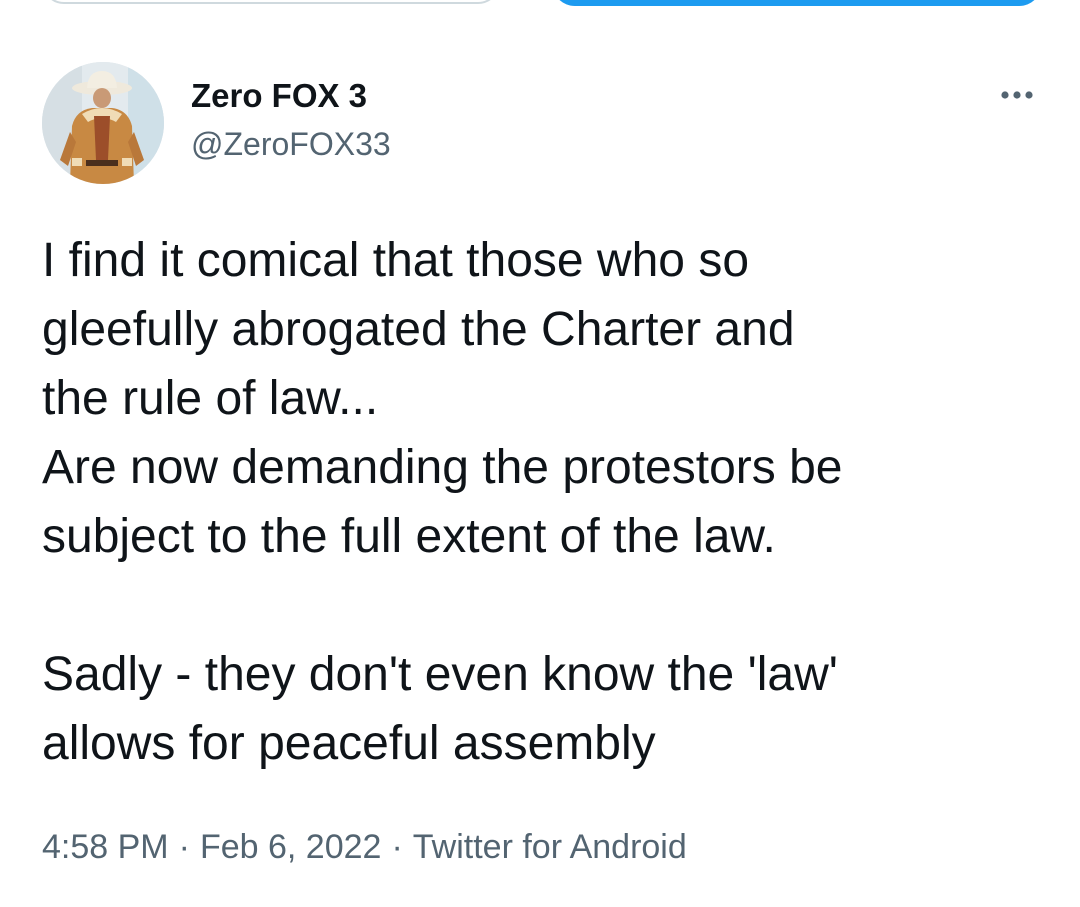 The height and width of the screenshot is (907, 1080). What do you see at coordinates (290, 847) in the screenshot?
I see `tweet-date: Feb 6, 2022` at bounding box center [290, 847].